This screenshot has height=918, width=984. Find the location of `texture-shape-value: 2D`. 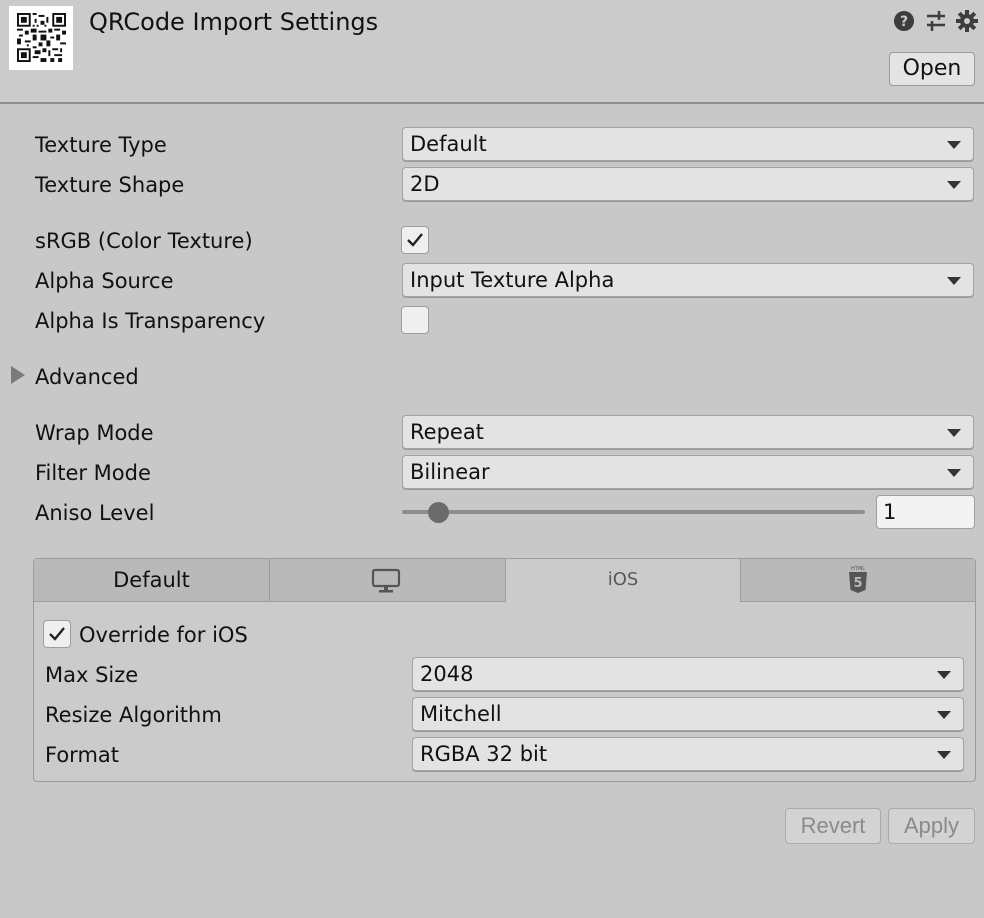

texture-shape-value: 2D is located at coordinates (425, 184).